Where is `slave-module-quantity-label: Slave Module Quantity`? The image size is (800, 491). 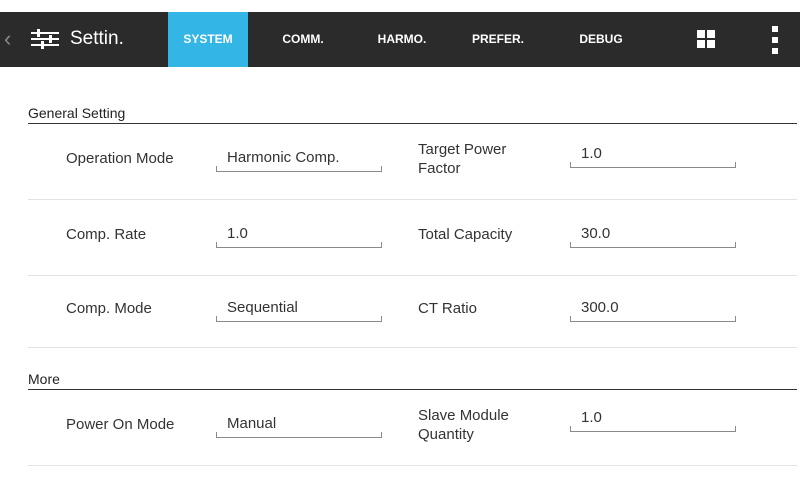 slave-module-quantity-label: Slave Module Quantity is located at coordinates (463, 425).